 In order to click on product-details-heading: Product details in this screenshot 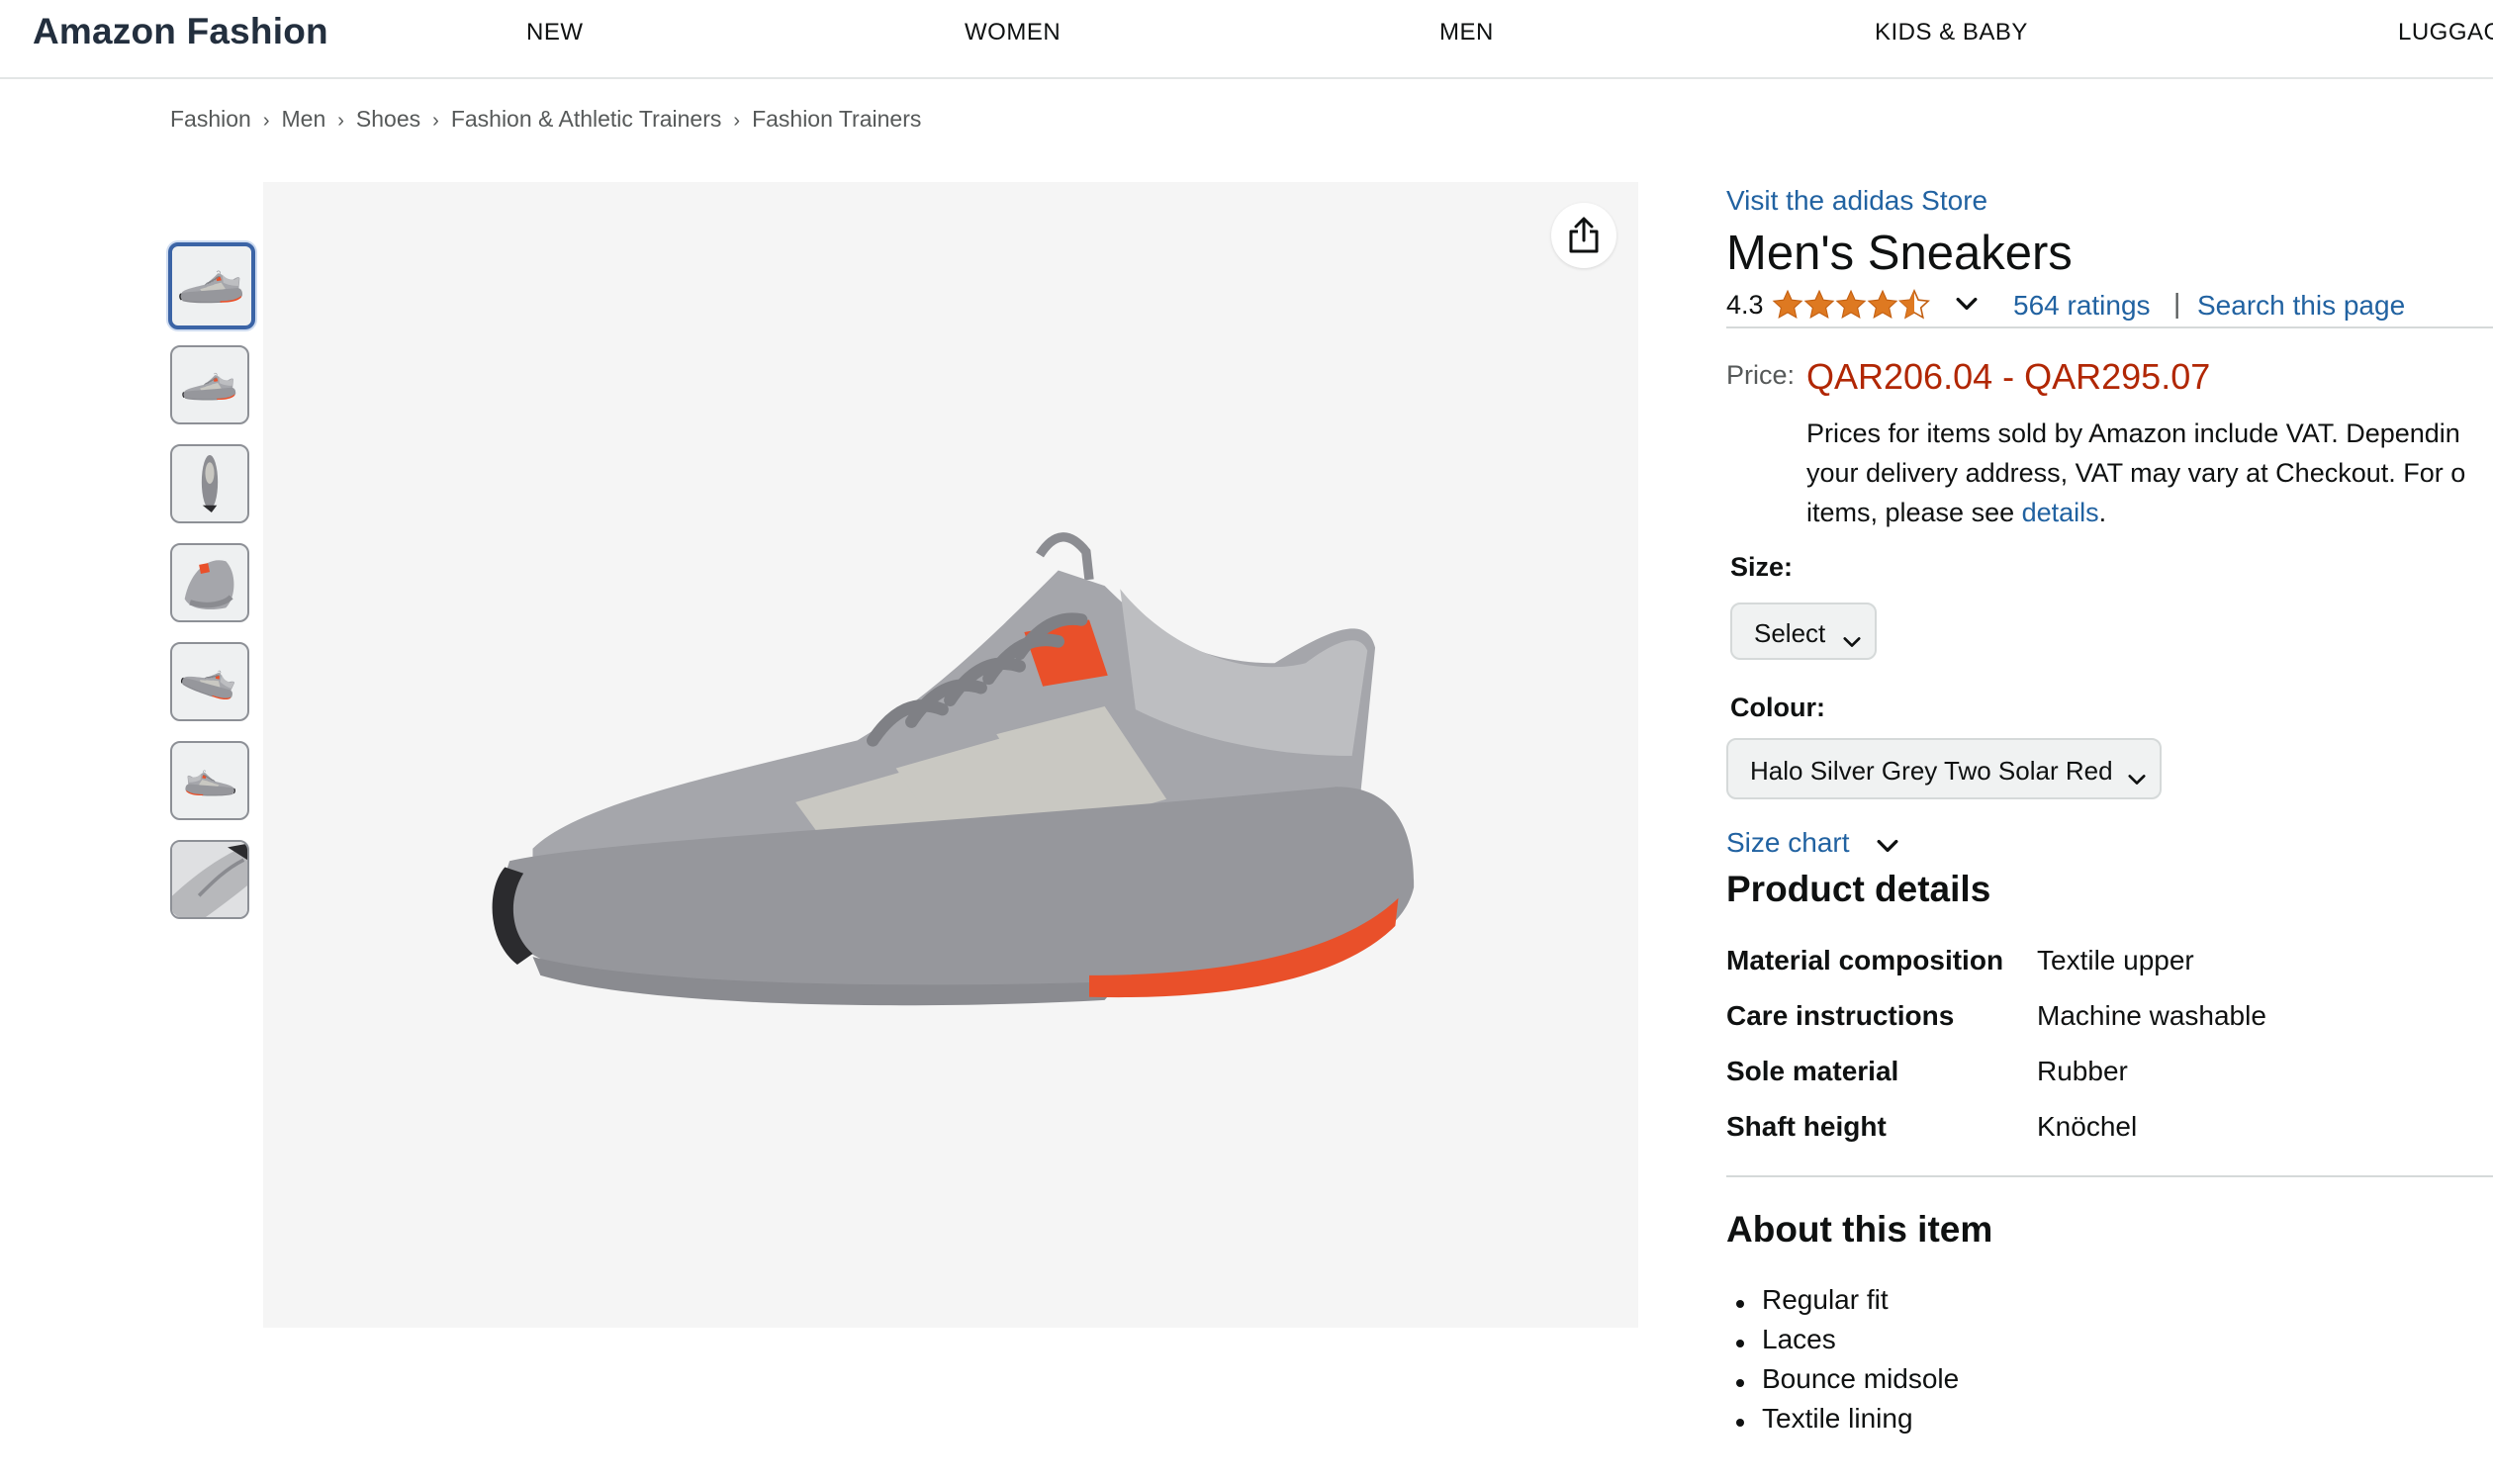, I will do `click(1858, 889)`.